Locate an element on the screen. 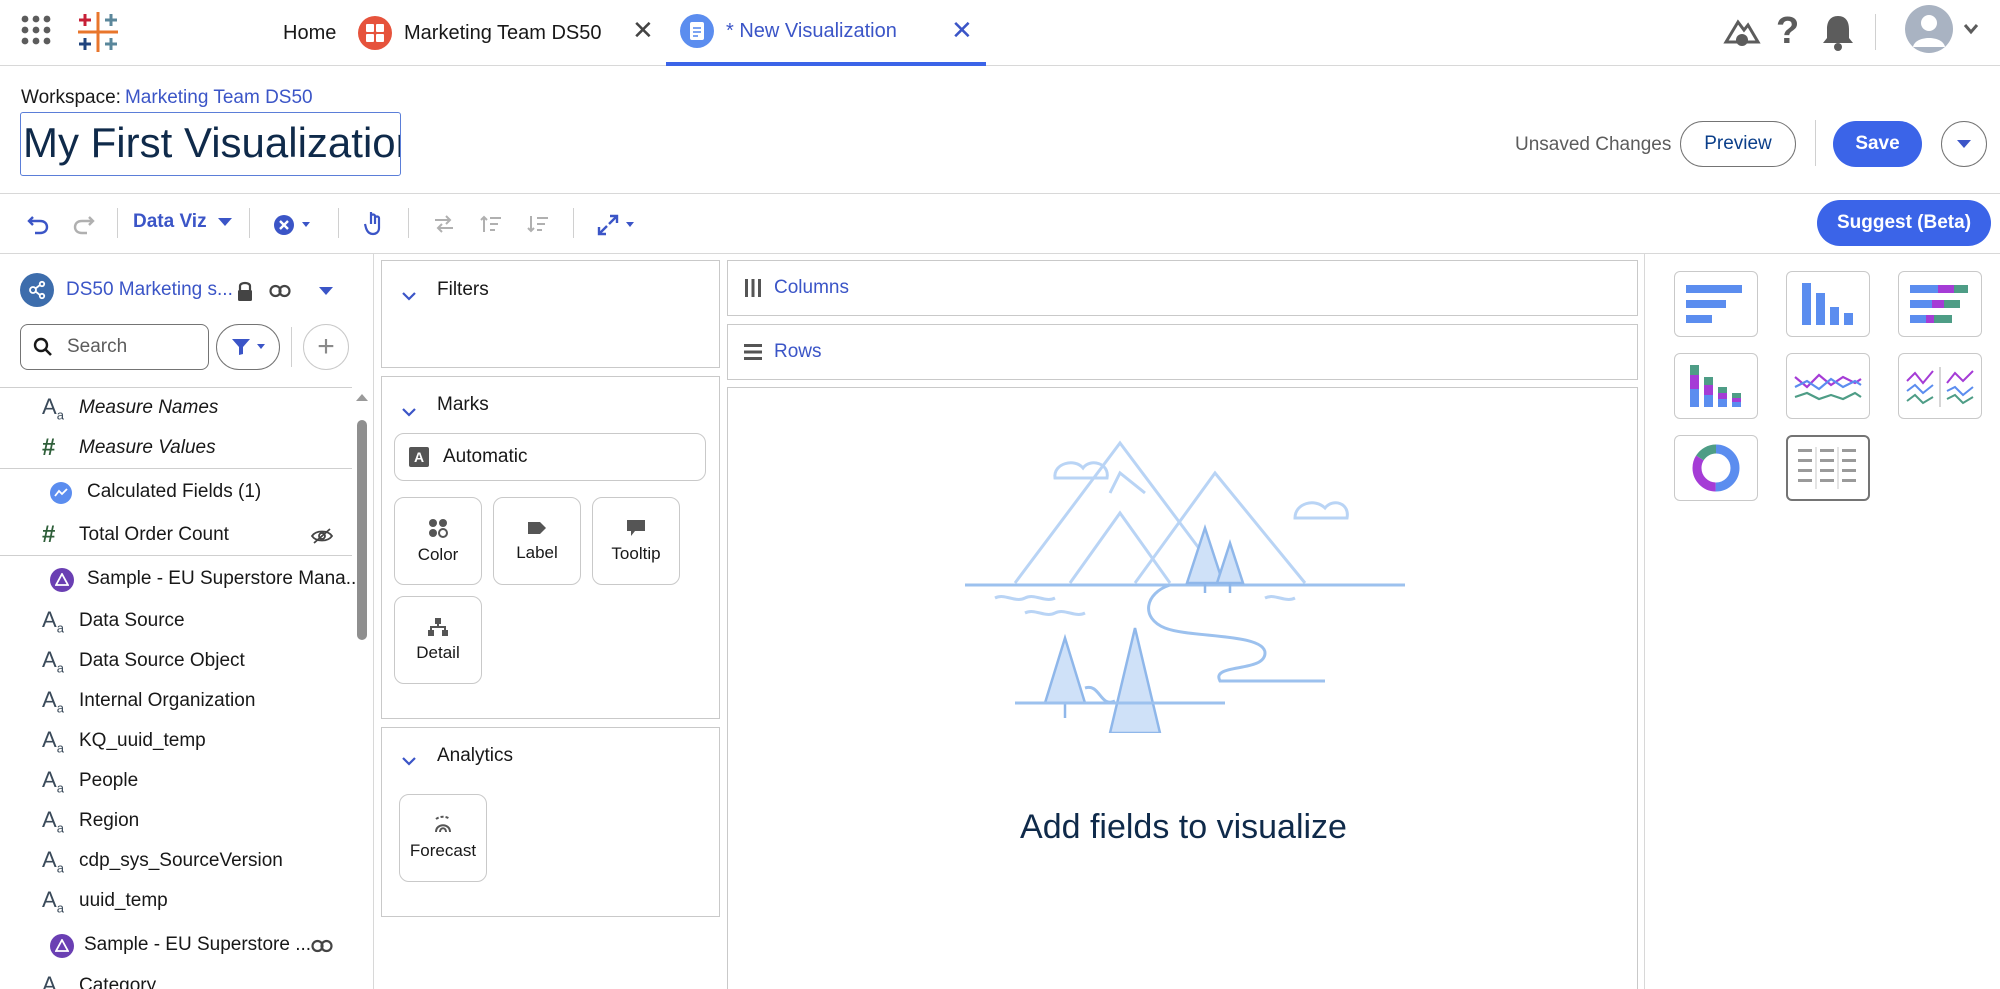 Image resolution: width=2000 pixels, height=989 pixels. fit-view-icon is located at coordinates (616, 225).